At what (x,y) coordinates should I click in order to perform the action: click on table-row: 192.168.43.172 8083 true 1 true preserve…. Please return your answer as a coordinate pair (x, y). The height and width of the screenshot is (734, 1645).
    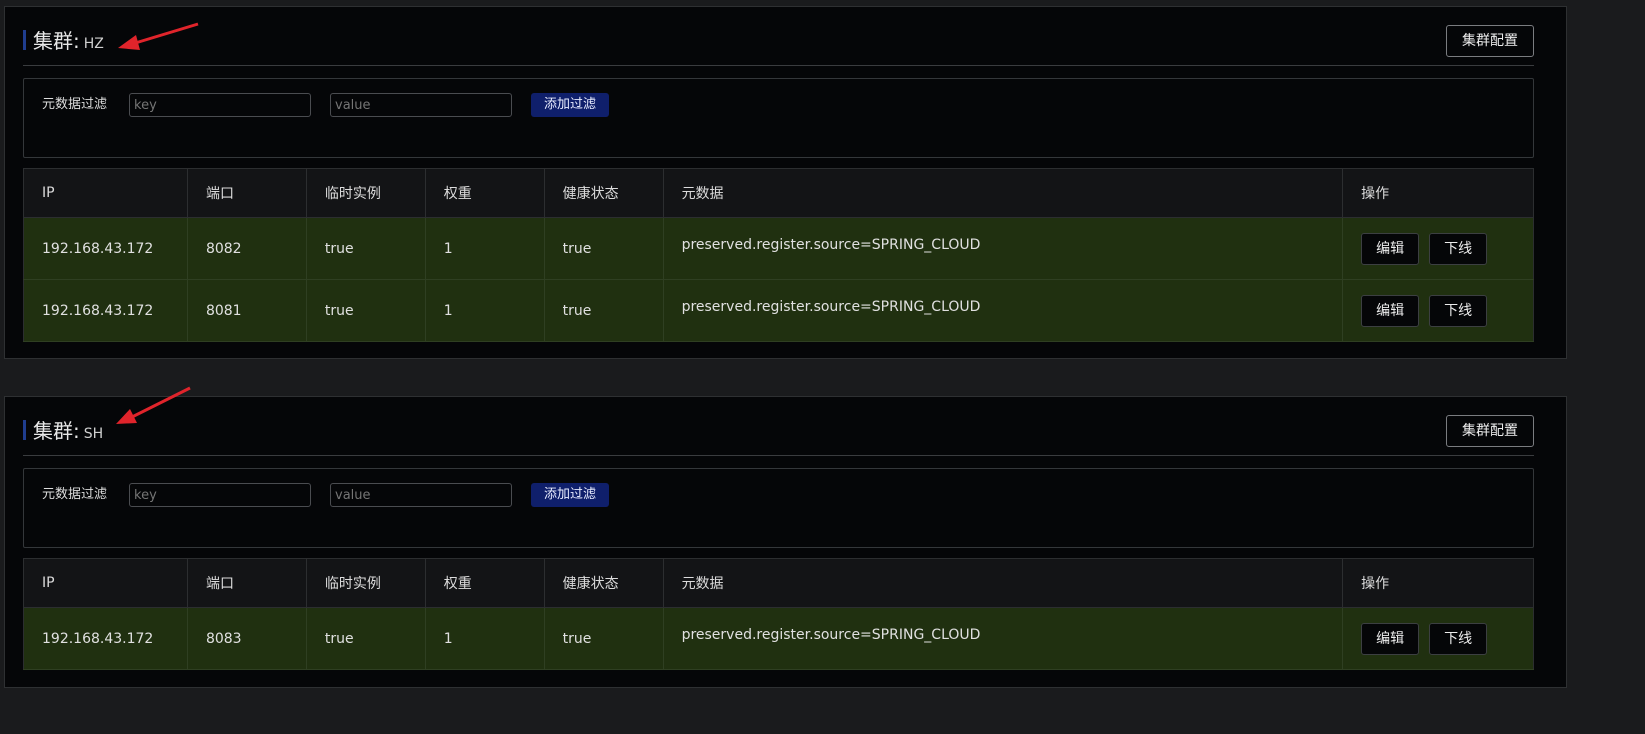
    Looking at the image, I should click on (778, 638).